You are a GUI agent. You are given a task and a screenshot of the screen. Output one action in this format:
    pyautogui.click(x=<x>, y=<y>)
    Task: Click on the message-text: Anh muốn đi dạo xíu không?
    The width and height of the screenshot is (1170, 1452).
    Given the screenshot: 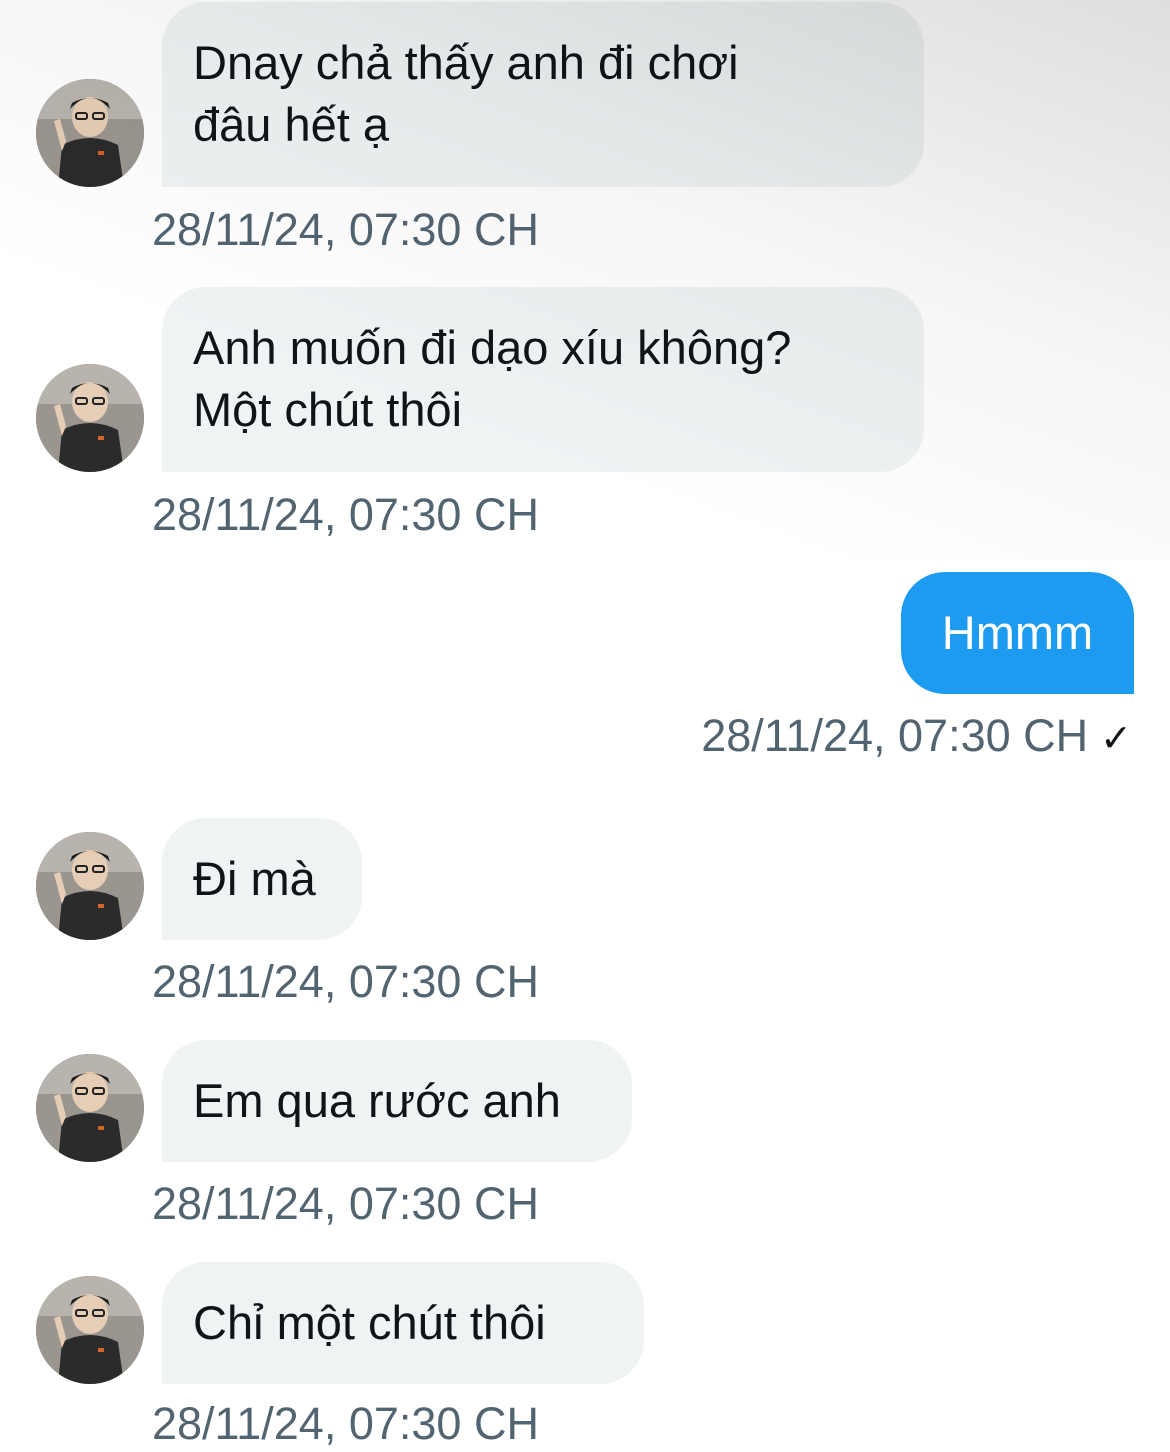 What is the action you would take?
    pyautogui.click(x=492, y=347)
    